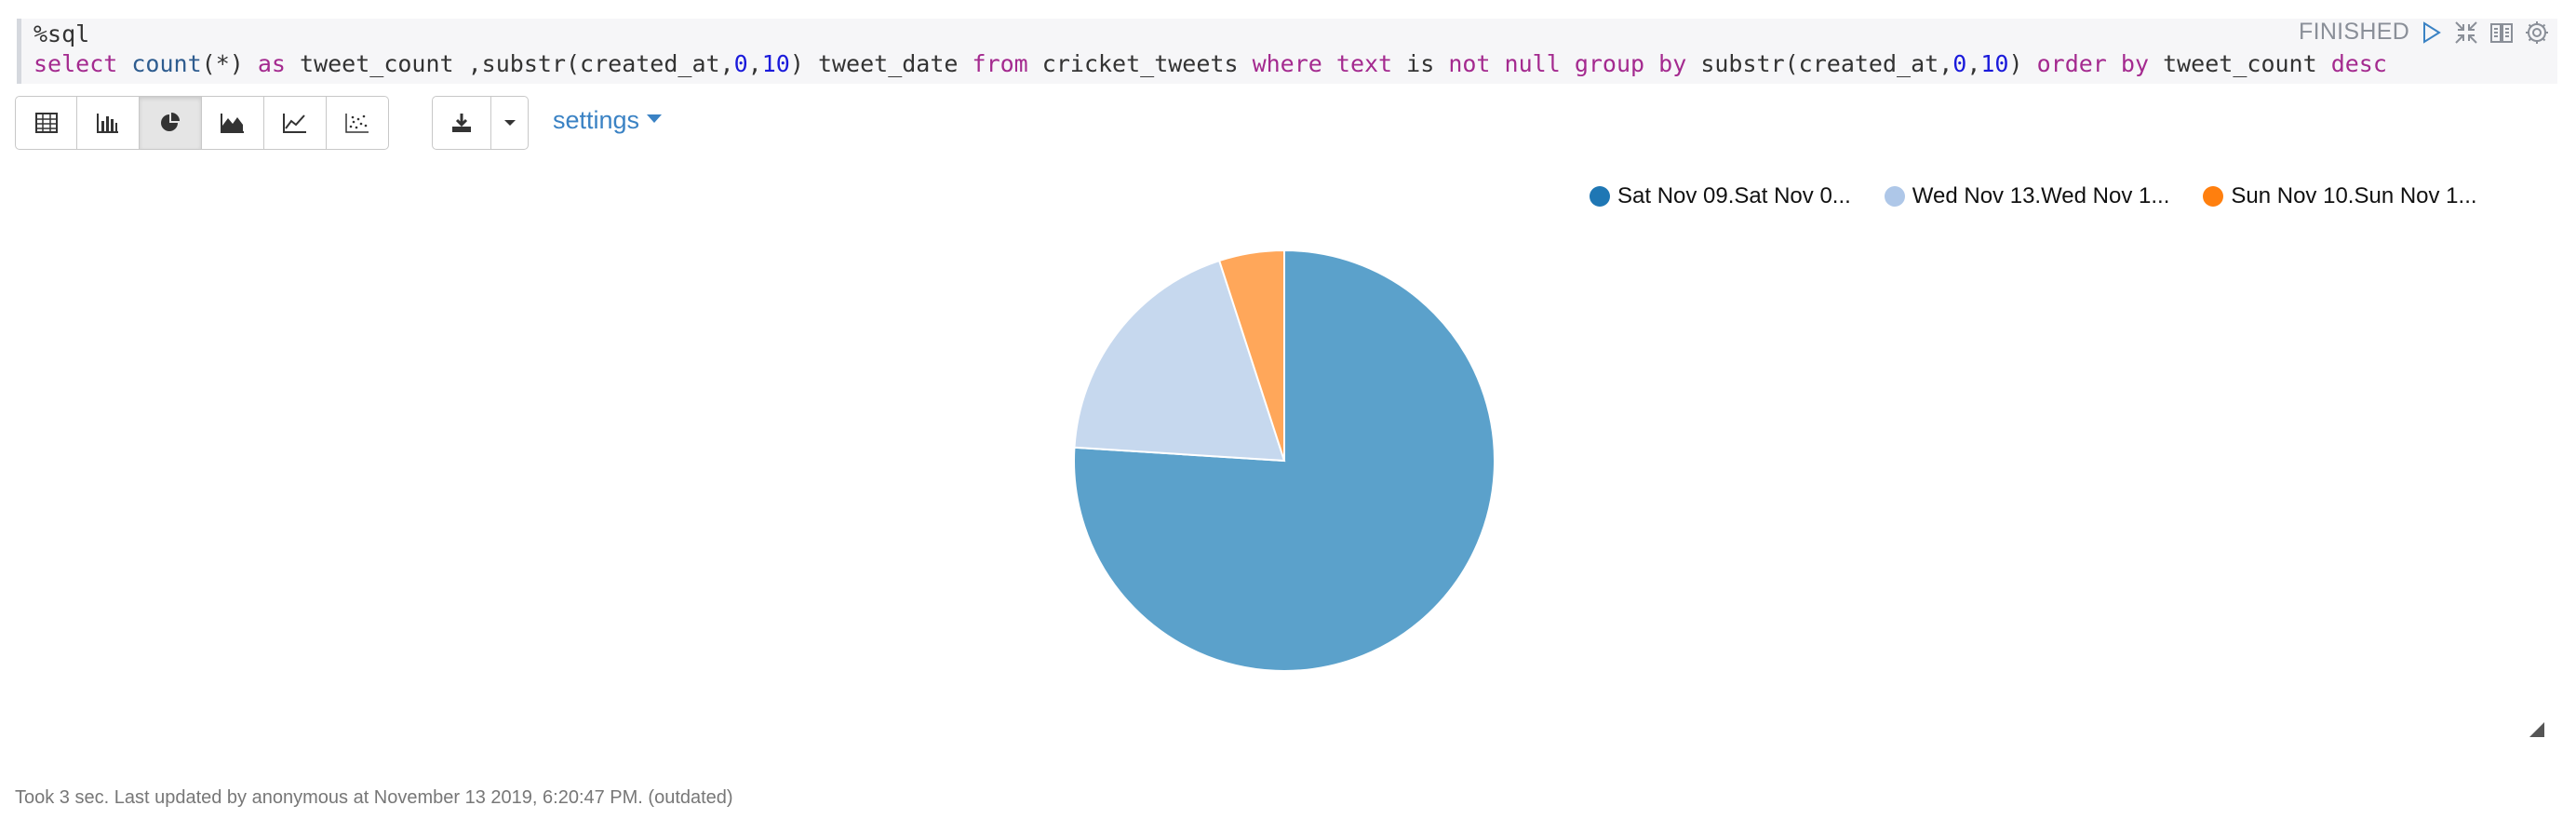 This screenshot has height=819, width=2576. Describe the element at coordinates (1364, 63) in the screenshot. I see `query-token: text` at that location.